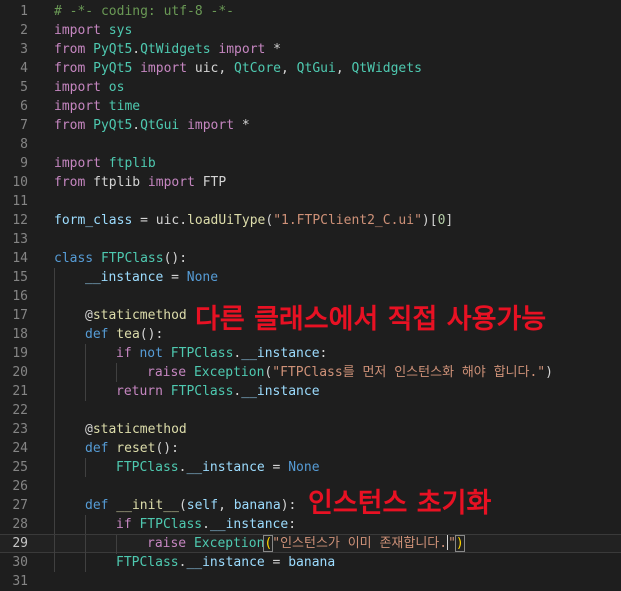 This screenshot has height=591, width=621. Describe the element at coordinates (210, 182) in the screenshot. I see `code-token: FTP` at that location.